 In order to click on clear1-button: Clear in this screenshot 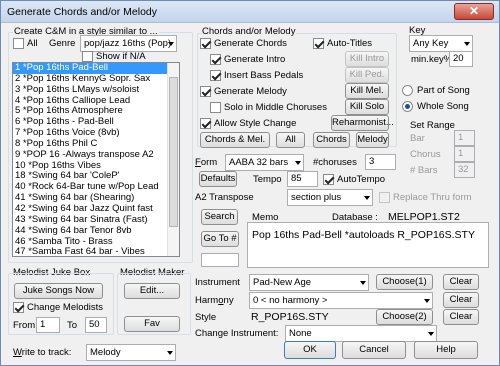, I will do `click(461, 282)`.